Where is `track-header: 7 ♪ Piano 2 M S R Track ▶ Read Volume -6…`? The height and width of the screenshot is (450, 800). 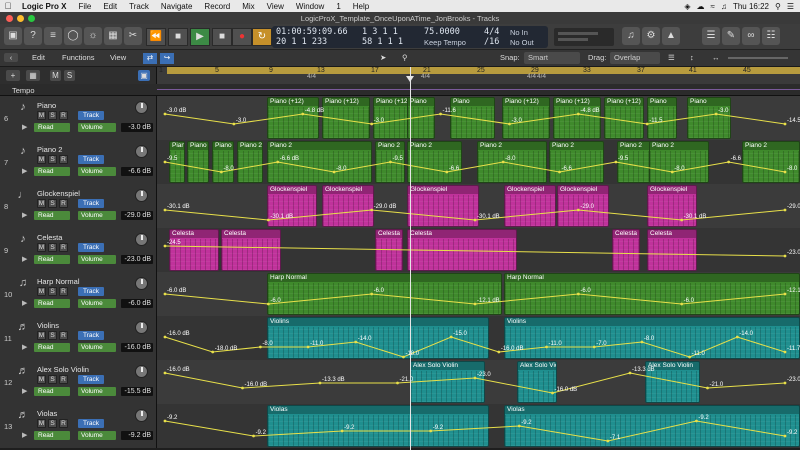
track-header: 7 ♪ Piano 2 M S R Track ▶ Read Volume -6… is located at coordinates (78, 162).